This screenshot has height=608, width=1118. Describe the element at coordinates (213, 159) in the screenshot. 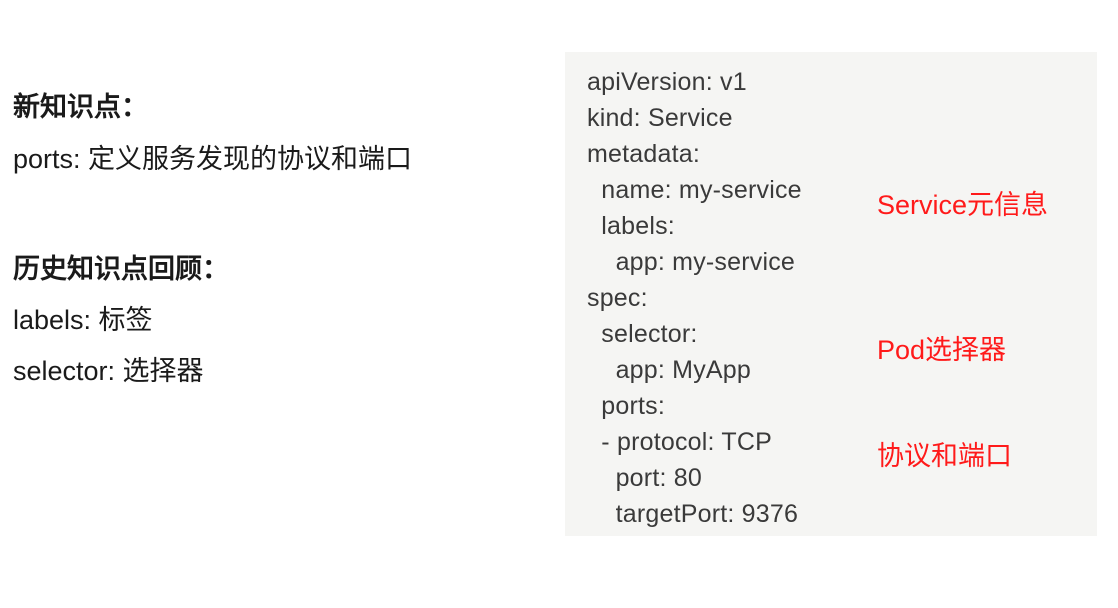

I see `new-knowledge-item-ports: ports: 定义服务发现的协议和端口` at that location.